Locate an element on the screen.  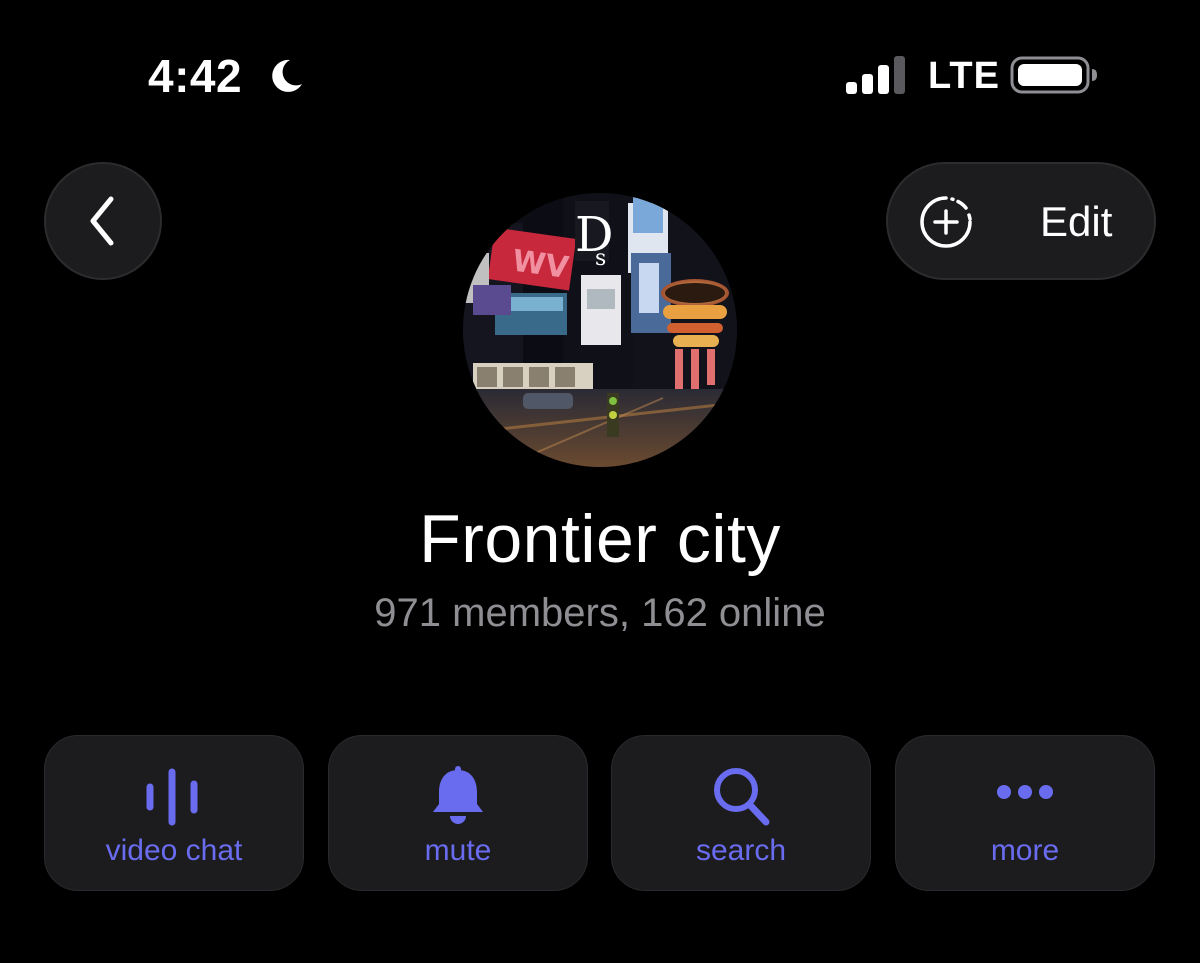
mute-button: mute is located at coordinates (458, 813).